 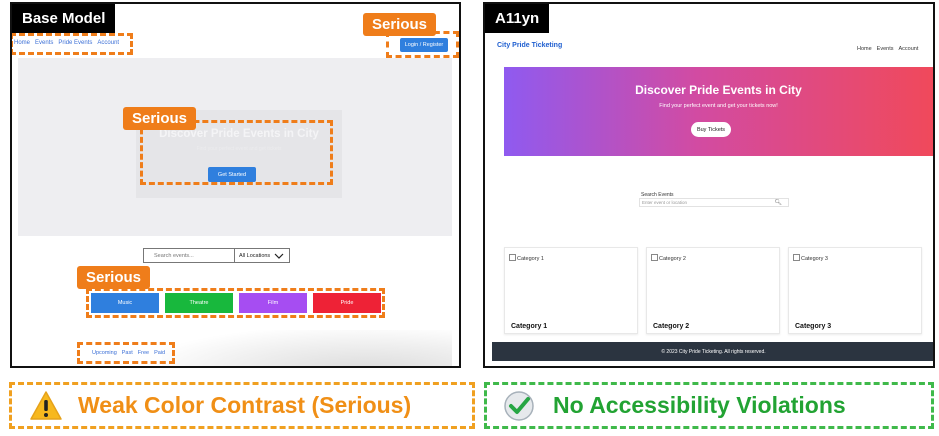 I want to click on a11yn-nav: Home Events Account, so click(x=887, y=49).